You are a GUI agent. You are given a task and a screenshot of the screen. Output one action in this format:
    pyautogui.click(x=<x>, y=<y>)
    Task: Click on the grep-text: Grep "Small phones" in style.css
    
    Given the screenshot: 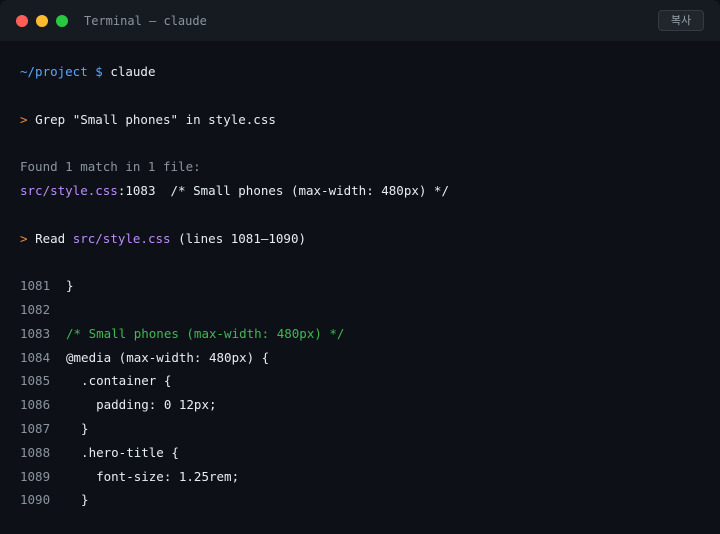 What is the action you would take?
    pyautogui.click(x=155, y=119)
    